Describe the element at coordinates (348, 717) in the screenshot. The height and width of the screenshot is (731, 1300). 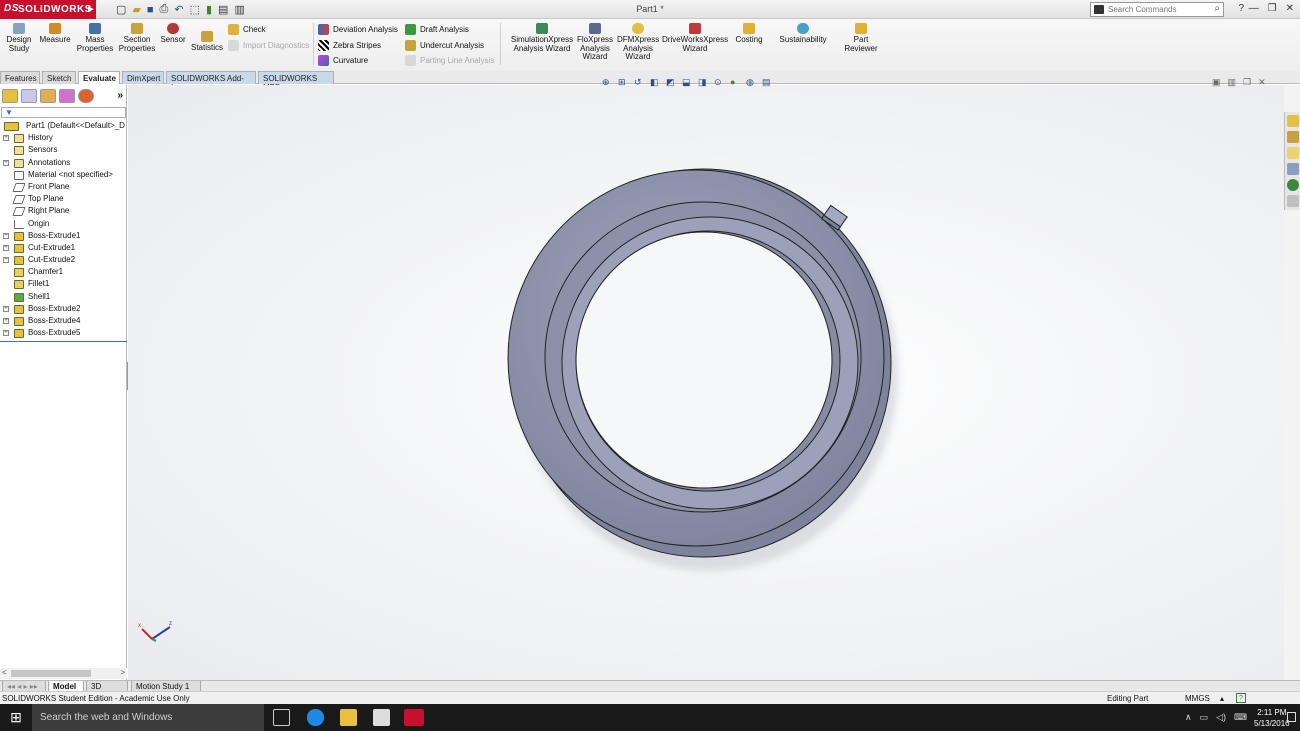
I see `file-explorer-taskbar-icon` at that location.